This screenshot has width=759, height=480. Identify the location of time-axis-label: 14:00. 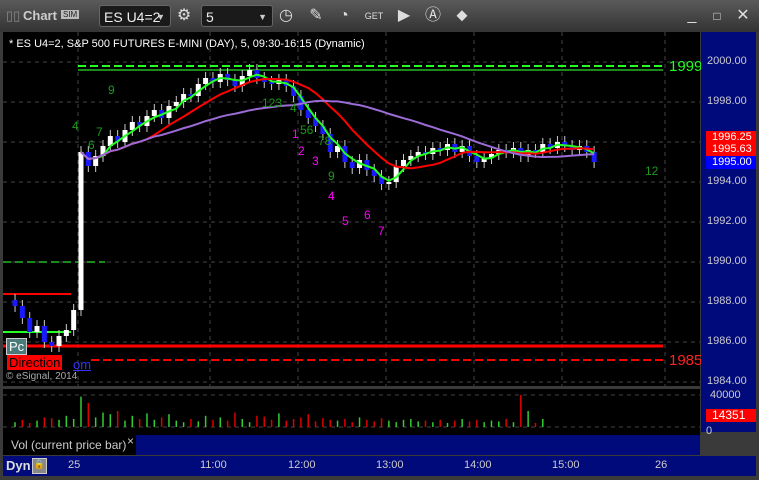
(478, 465).